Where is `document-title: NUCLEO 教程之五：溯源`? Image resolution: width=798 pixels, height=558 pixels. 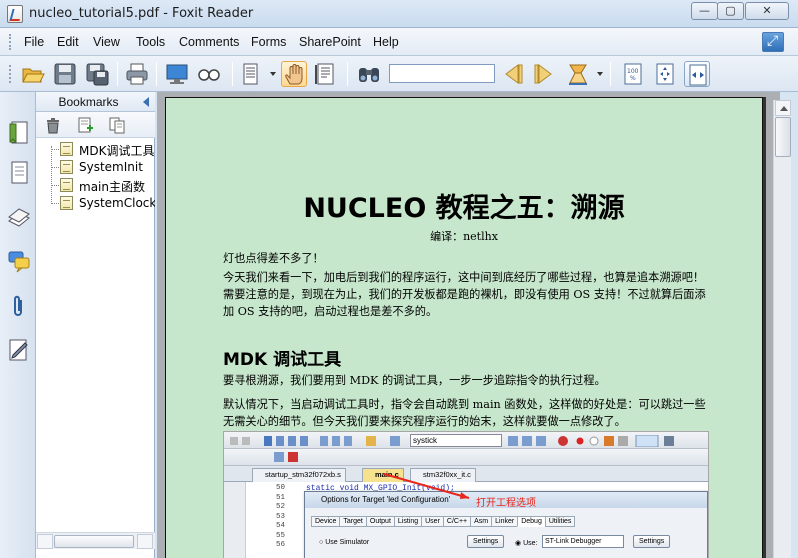 document-title: NUCLEO 教程之五：溯源 is located at coordinates (464, 208).